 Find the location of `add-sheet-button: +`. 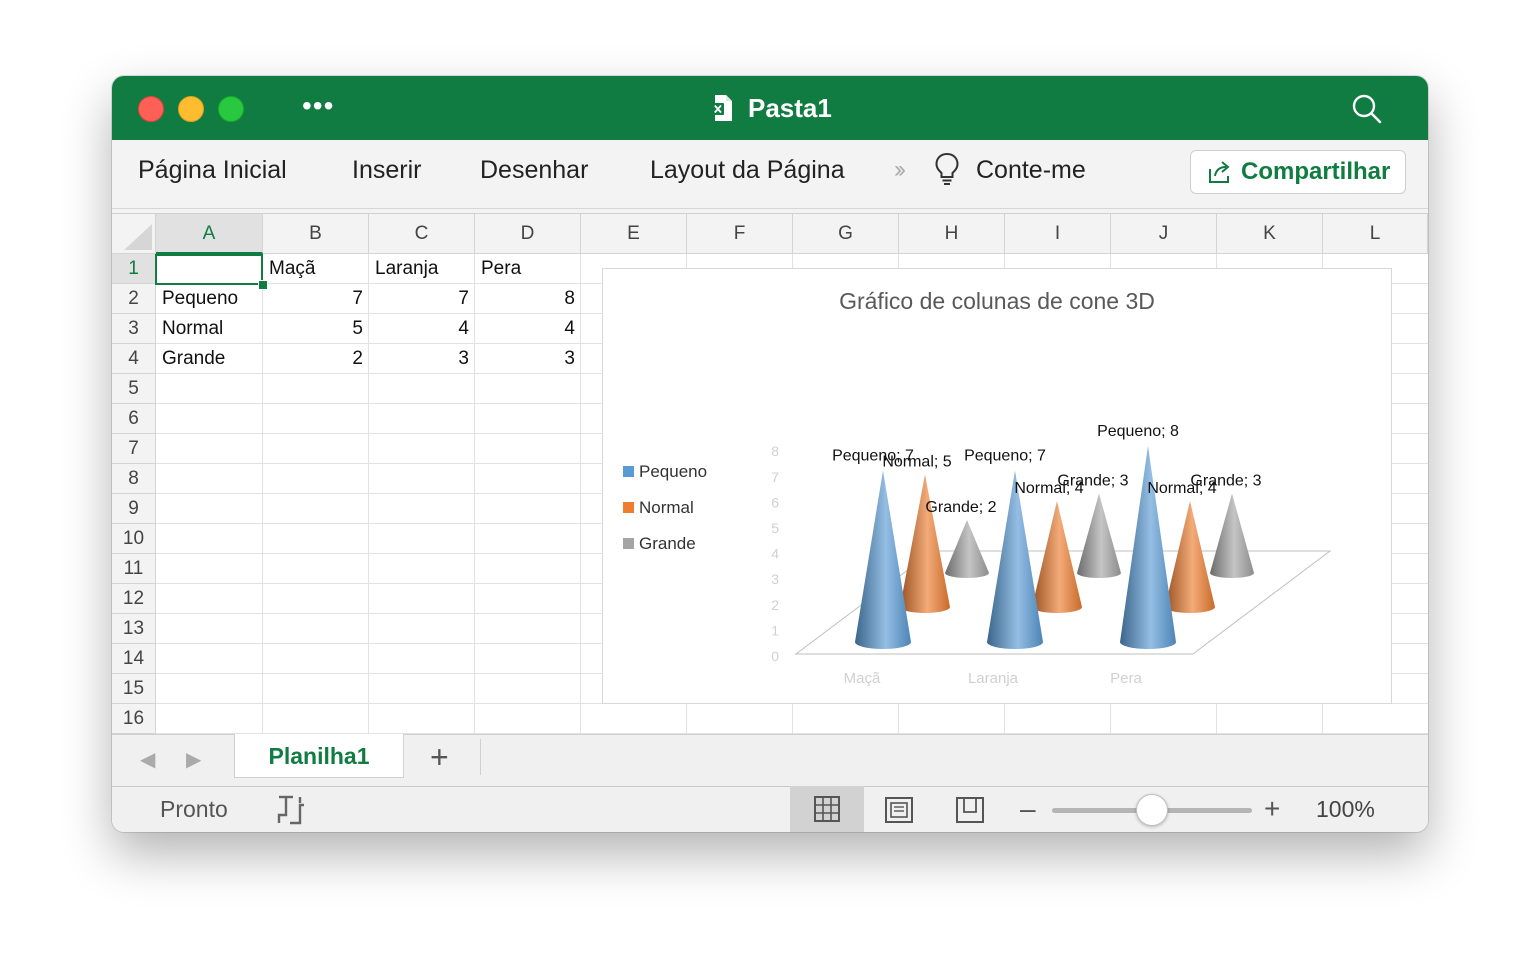

add-sheet-button: + is located at coordinates (439, 757).